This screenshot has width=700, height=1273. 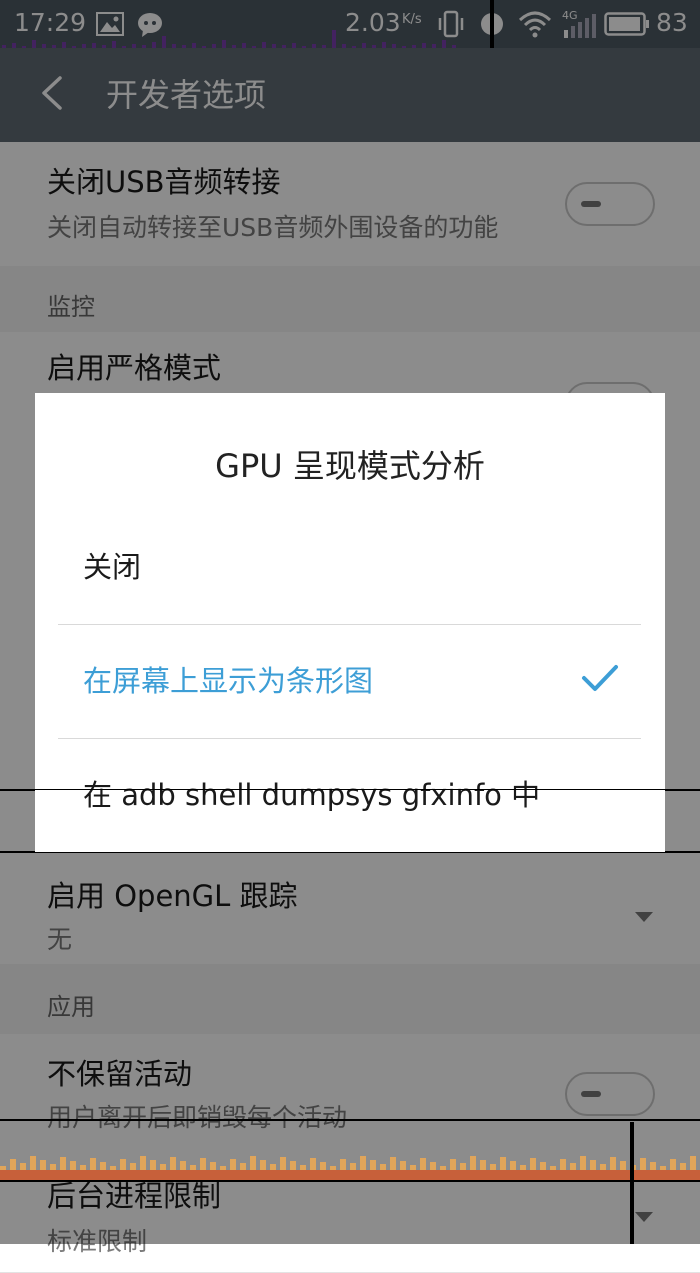 I want to click on option-label: 在 adb shell dumpsys gfxinfo 中, so click(x=312, y=795).